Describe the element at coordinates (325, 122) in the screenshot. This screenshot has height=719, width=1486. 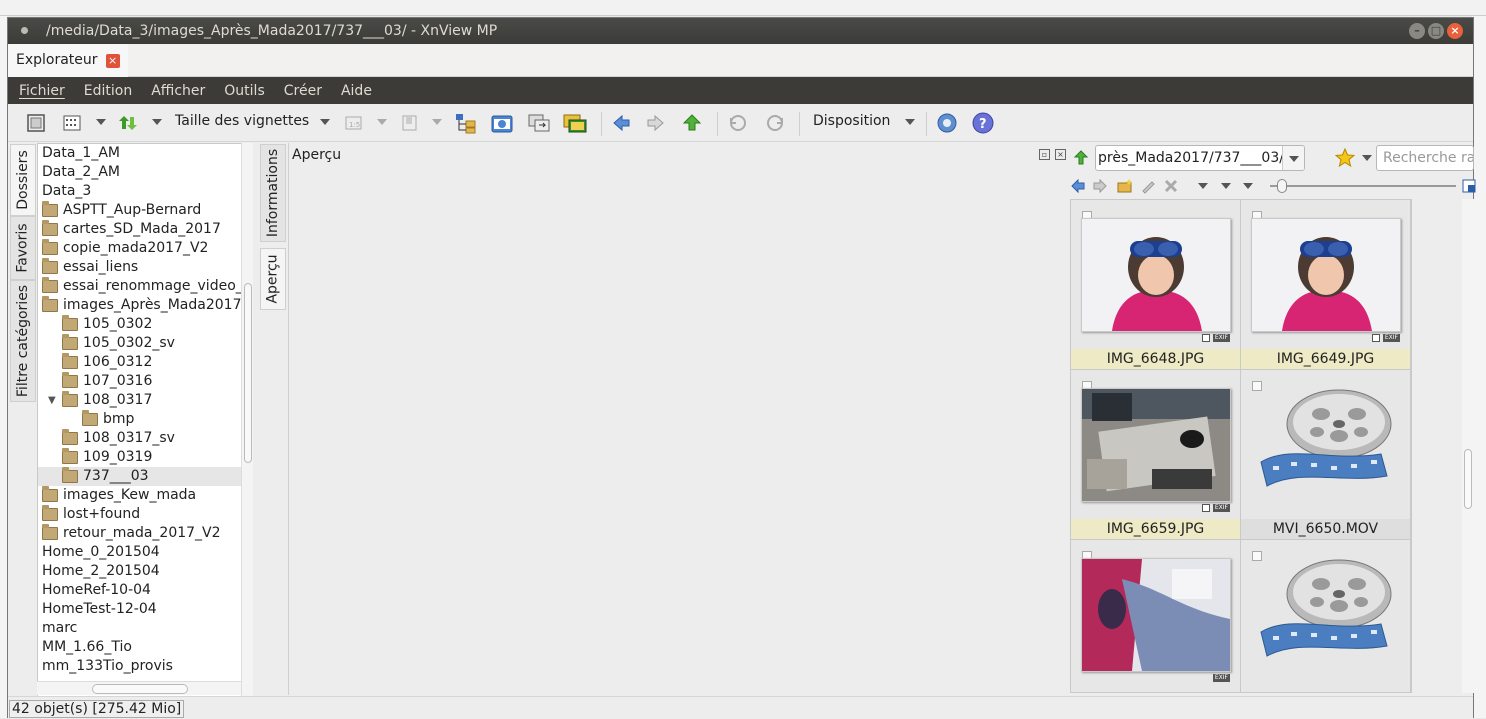
I see `thumbnail-size-dropdown` at that location.